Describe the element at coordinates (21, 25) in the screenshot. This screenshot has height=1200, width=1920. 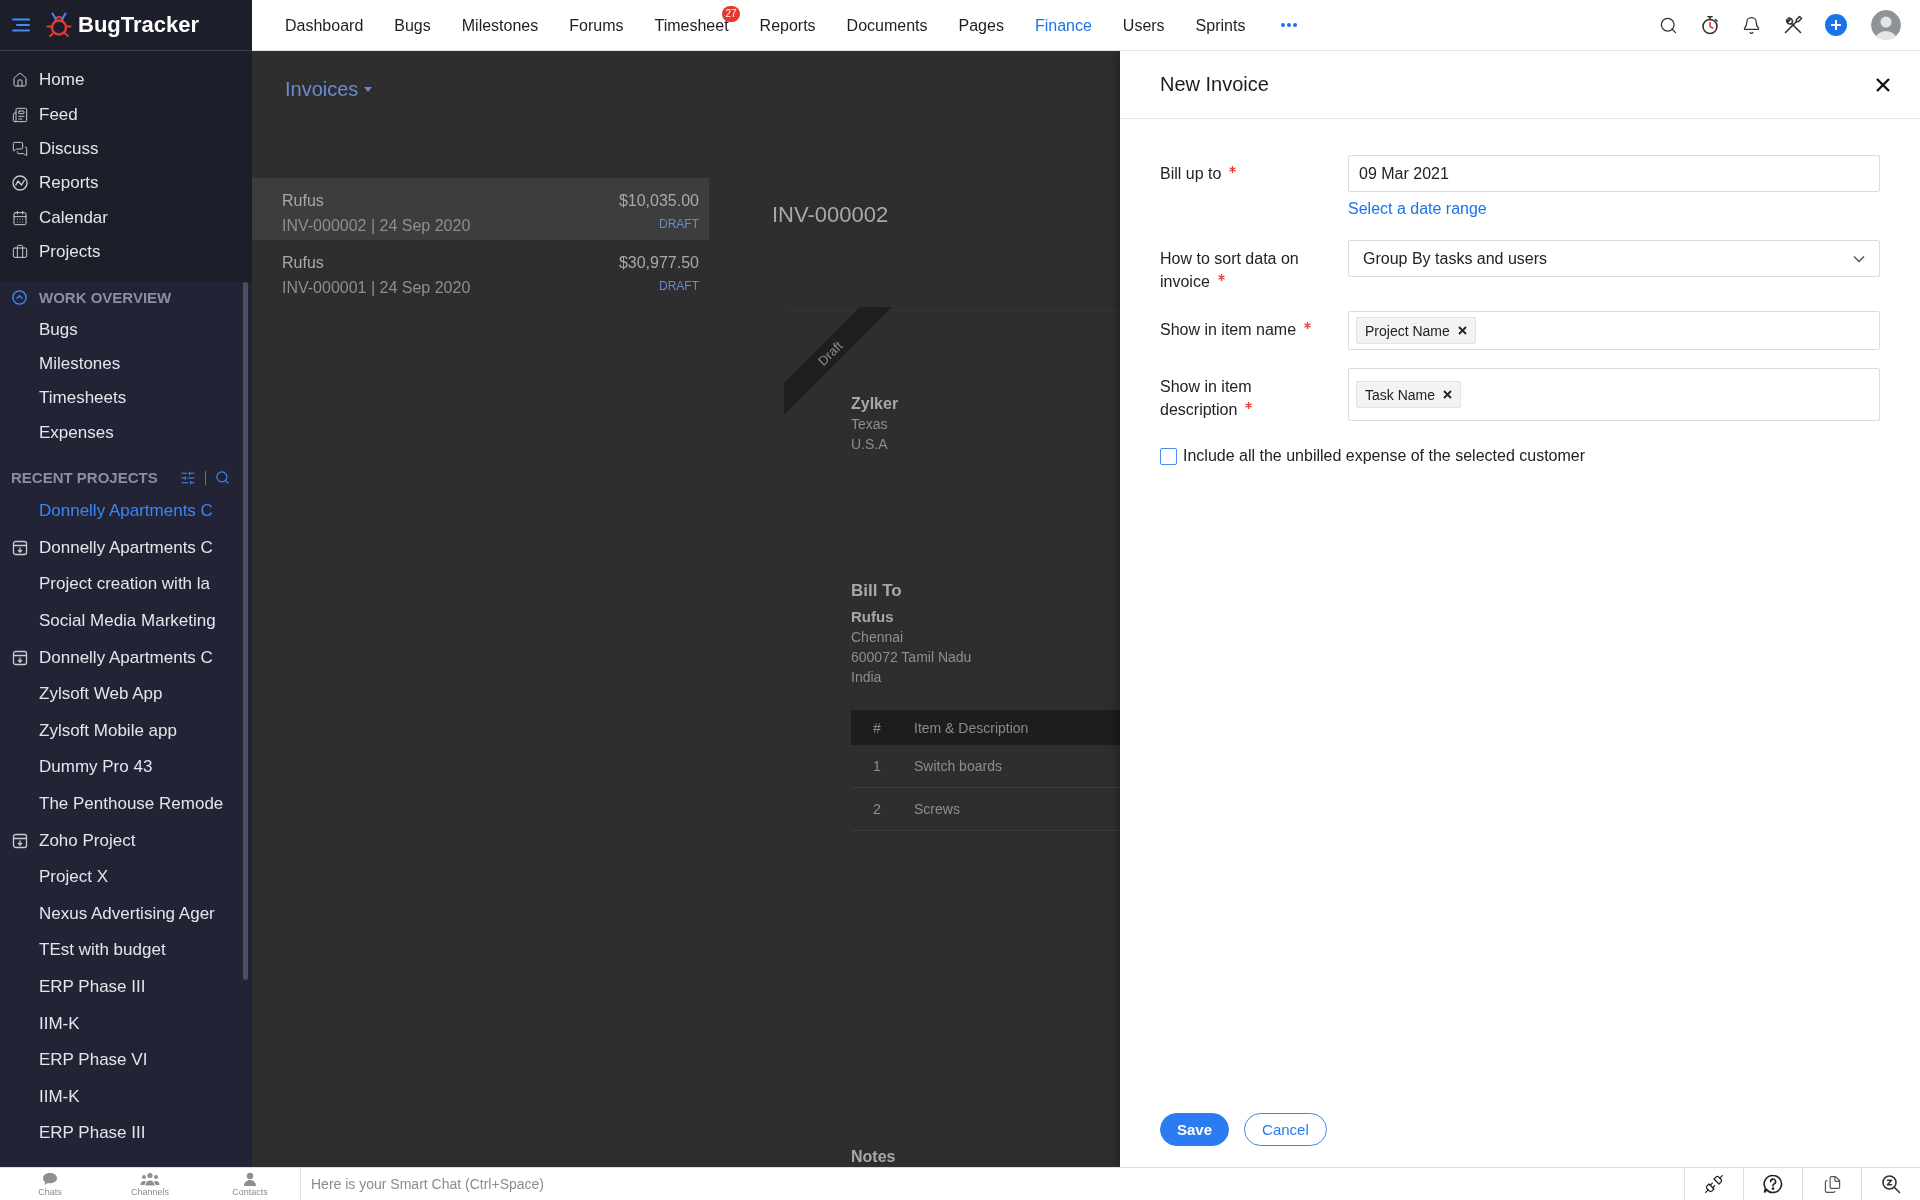
I see `menu-icon` at that location.